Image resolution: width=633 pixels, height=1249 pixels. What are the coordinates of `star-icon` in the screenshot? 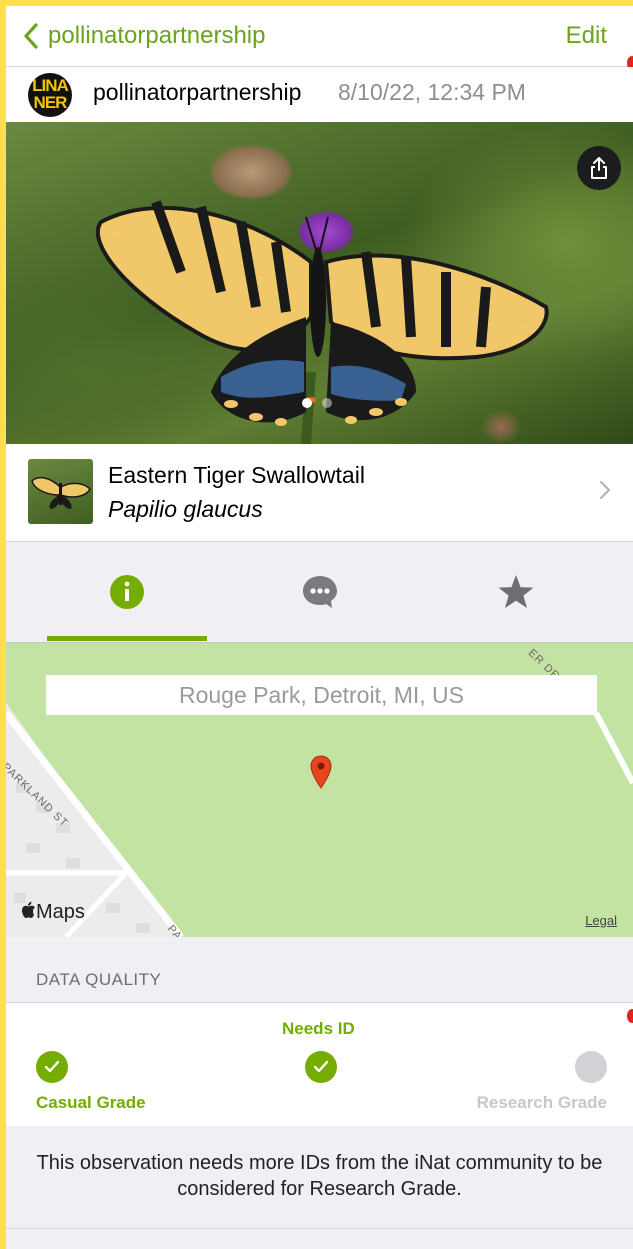 It's located at (516, 591).